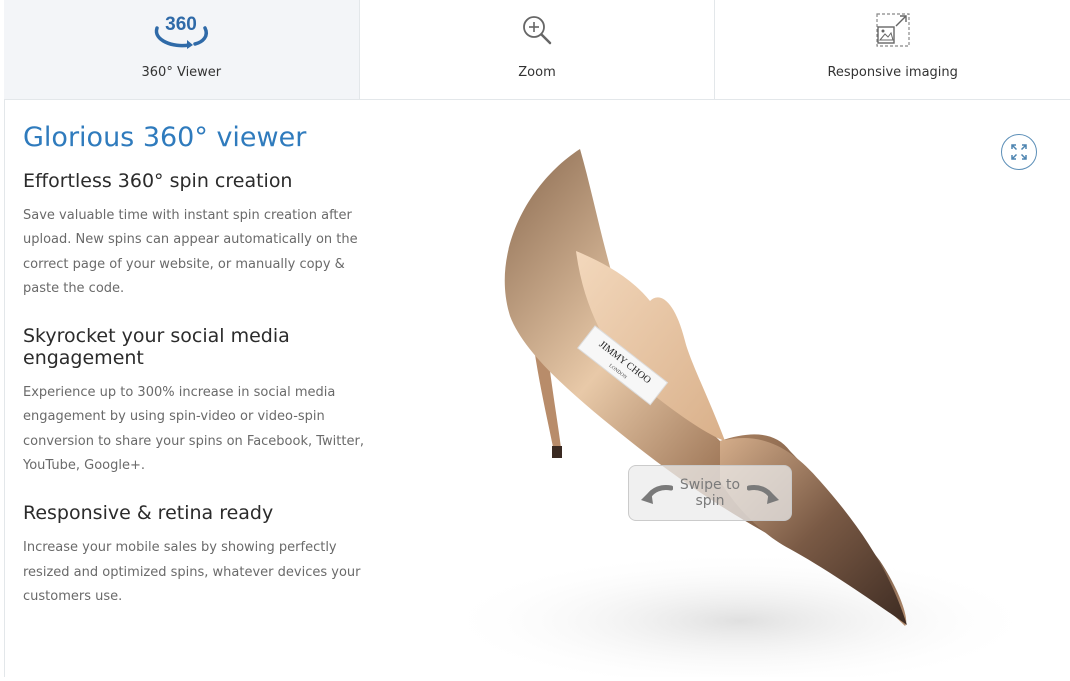  What do you see at coordinates (657, 494) in the screenshot?
I see `arrow-left-icon` at bounding box center [657, 494].